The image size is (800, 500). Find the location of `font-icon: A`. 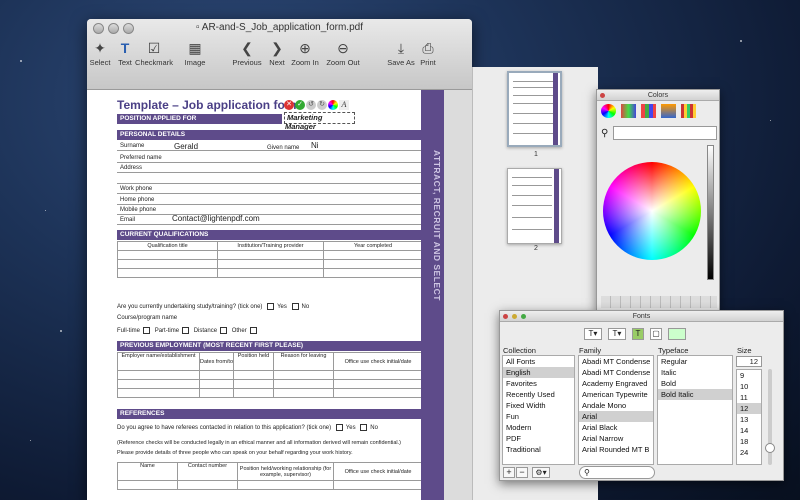

font-icon: A is located at coordinates (344, 105).